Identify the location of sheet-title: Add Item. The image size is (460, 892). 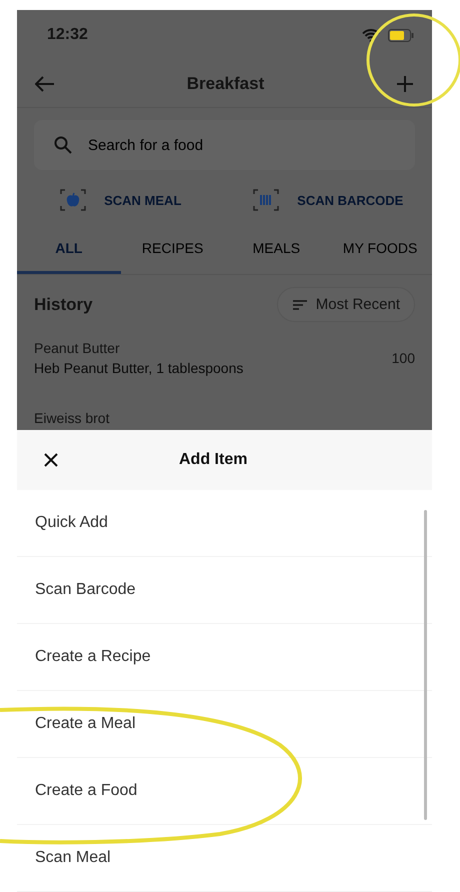
(213, 460).